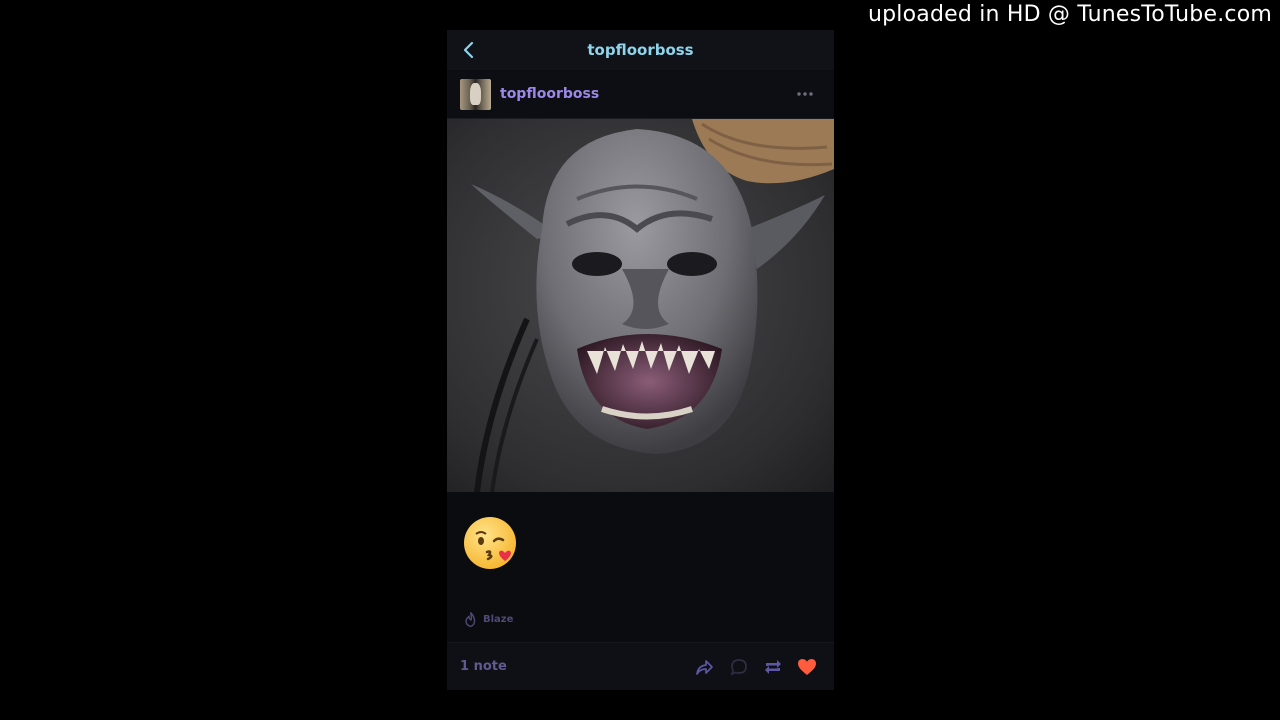 The image size is (1280, 720). Describe the element at coordinates (470, 620) in the screenshot. I see `flame-icon` at that location.